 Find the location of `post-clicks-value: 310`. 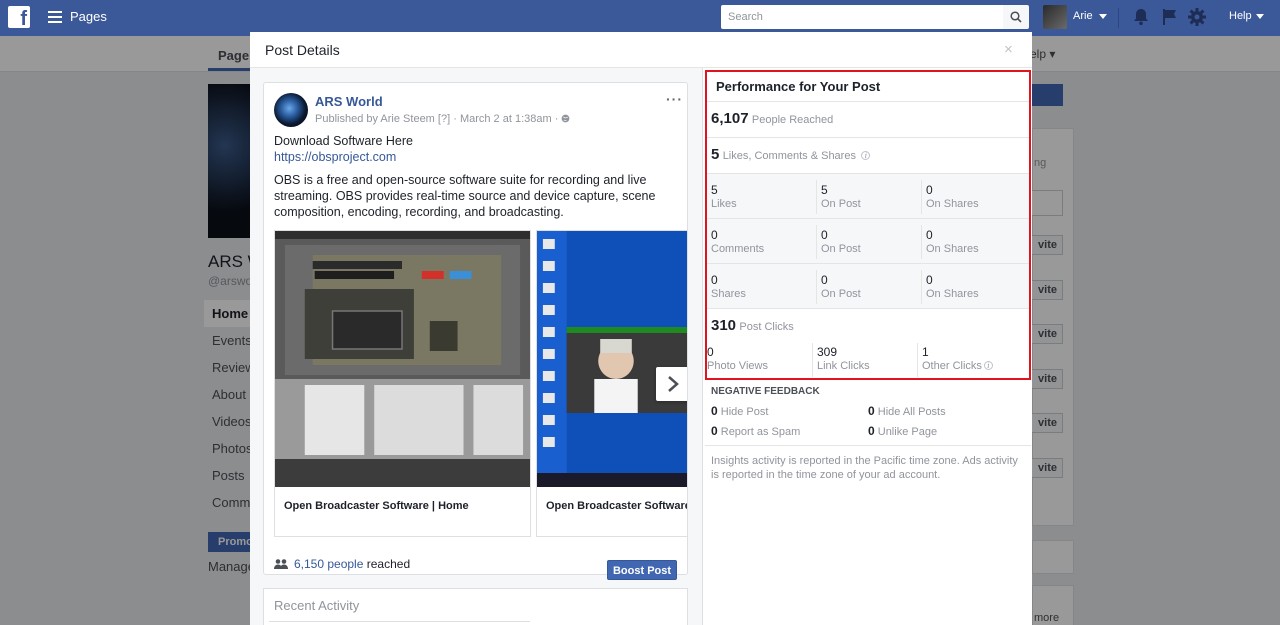

post-clicks-value: 310 is located at coordinates (724, 325).